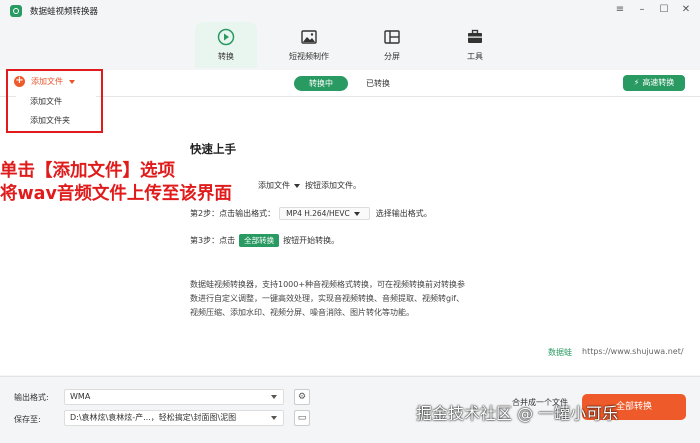 Image resolution: width=700 pixels, height=443 pixels. I want to click on guide-title: 快速上手, so click(213, 149).